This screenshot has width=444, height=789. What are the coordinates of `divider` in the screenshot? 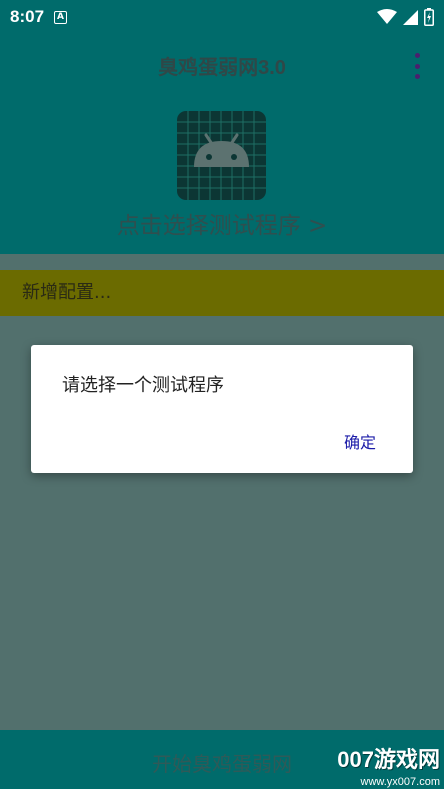 It's located at (222, 262).